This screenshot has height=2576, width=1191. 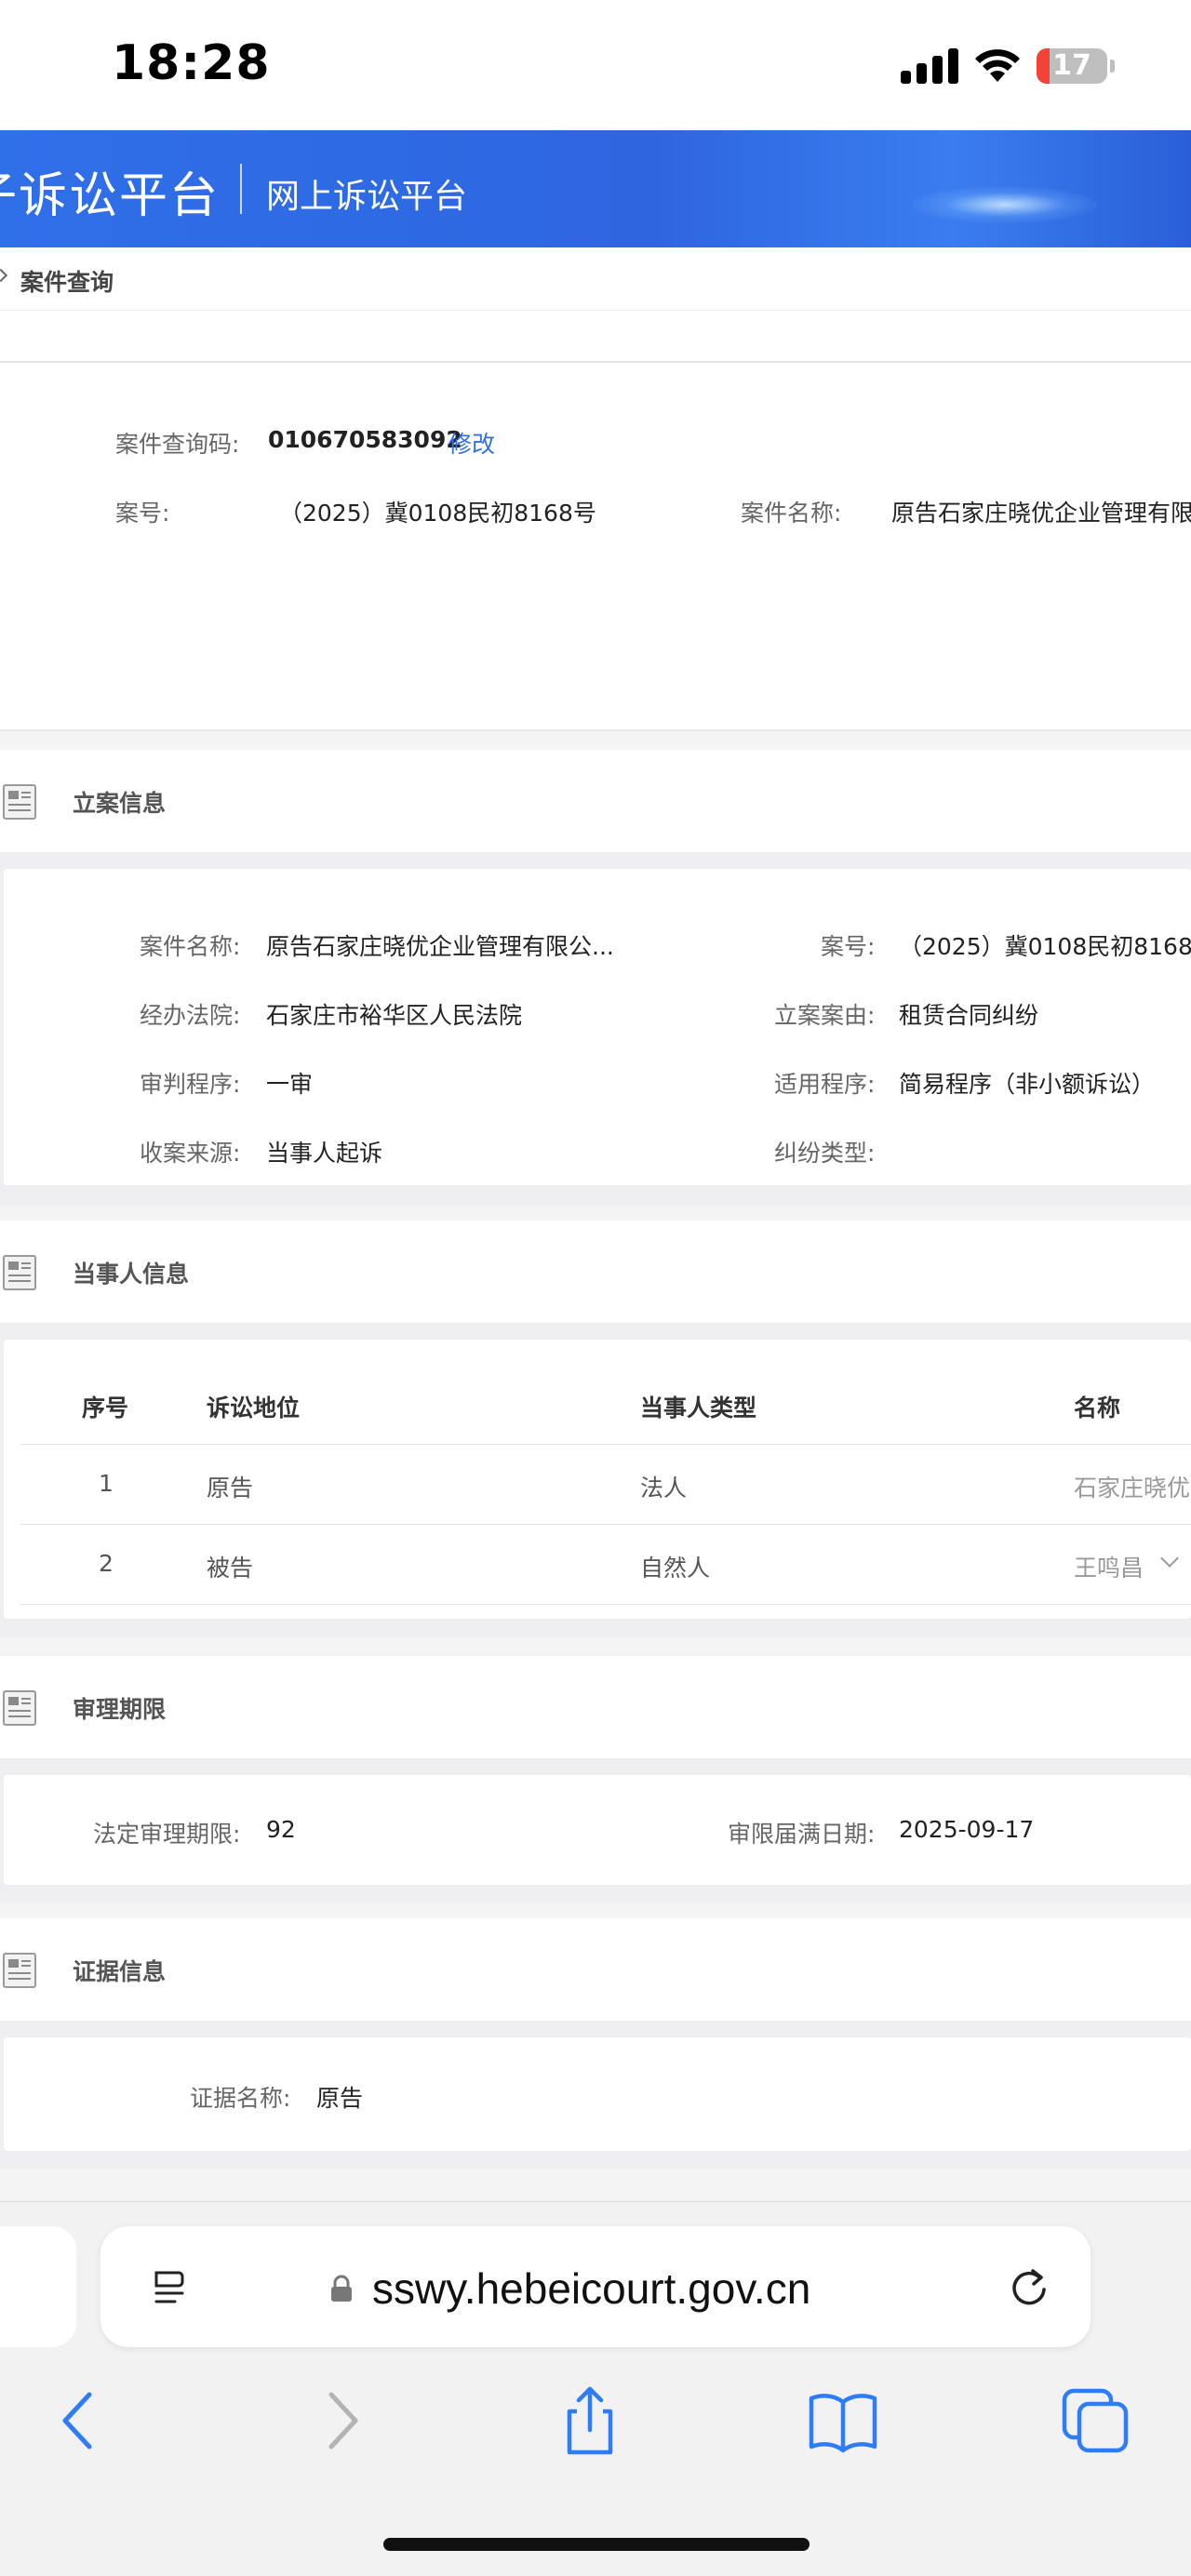 I want to click on expire-date-label: 审限届满日期:, so click(x=802, y=1834).